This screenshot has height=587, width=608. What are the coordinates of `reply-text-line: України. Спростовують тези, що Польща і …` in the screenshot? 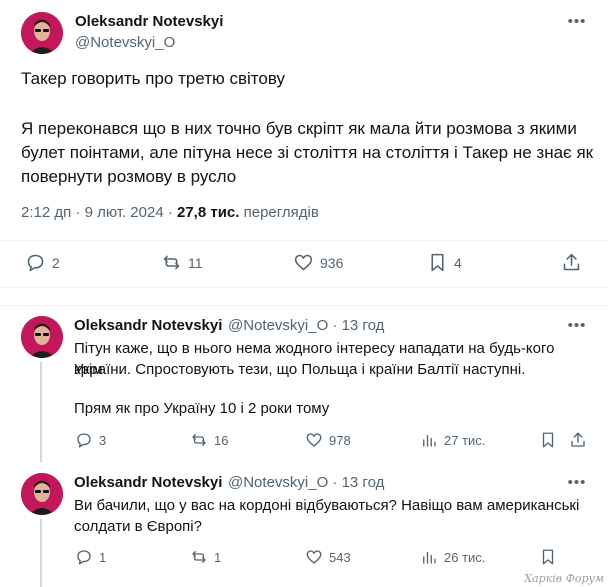 It's located at (300, 369).